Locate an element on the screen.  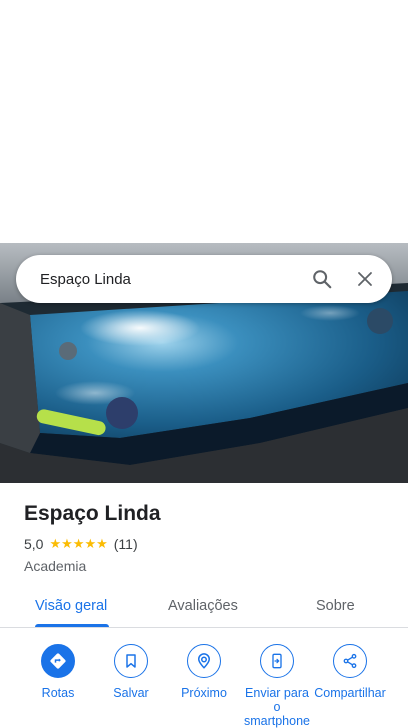
rating-value: 5,0 is located at coordinates (34, 544).